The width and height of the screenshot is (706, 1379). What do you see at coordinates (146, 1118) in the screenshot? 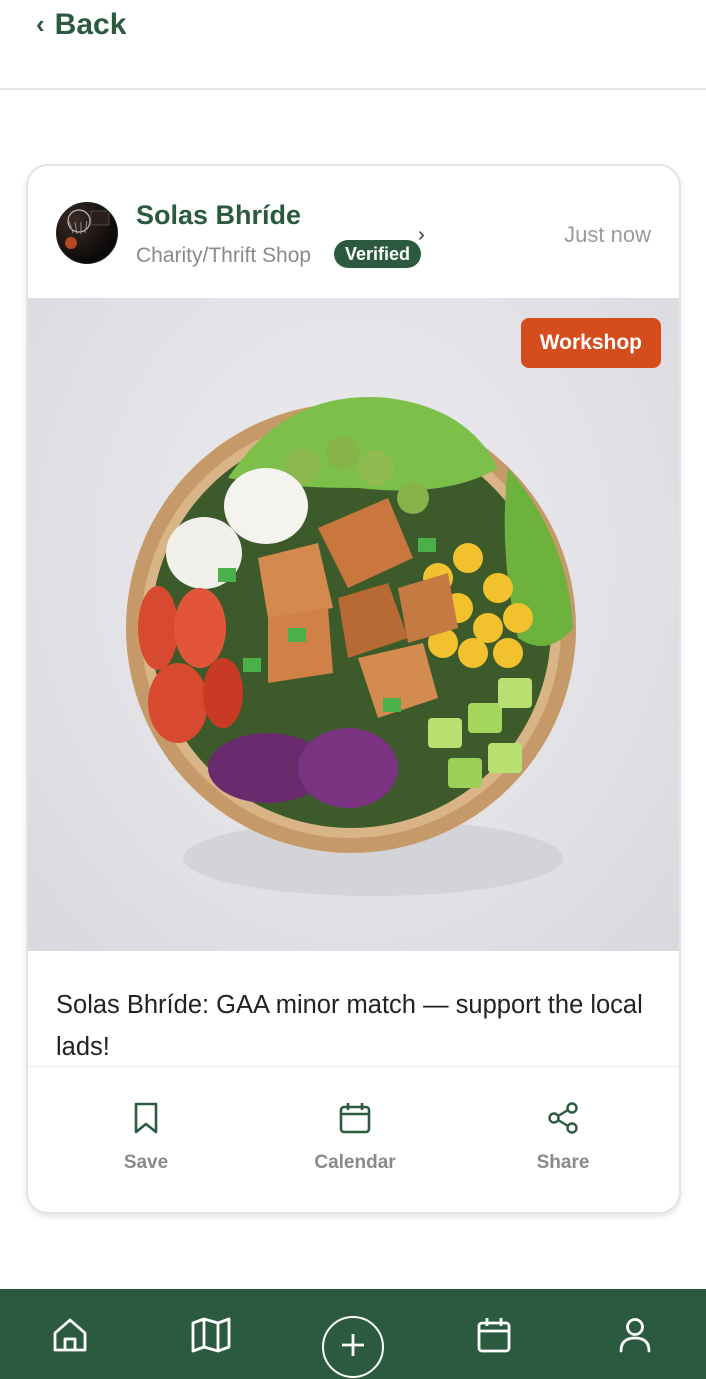
I see `bookmark-icon` at bounding box center [146, 1118].